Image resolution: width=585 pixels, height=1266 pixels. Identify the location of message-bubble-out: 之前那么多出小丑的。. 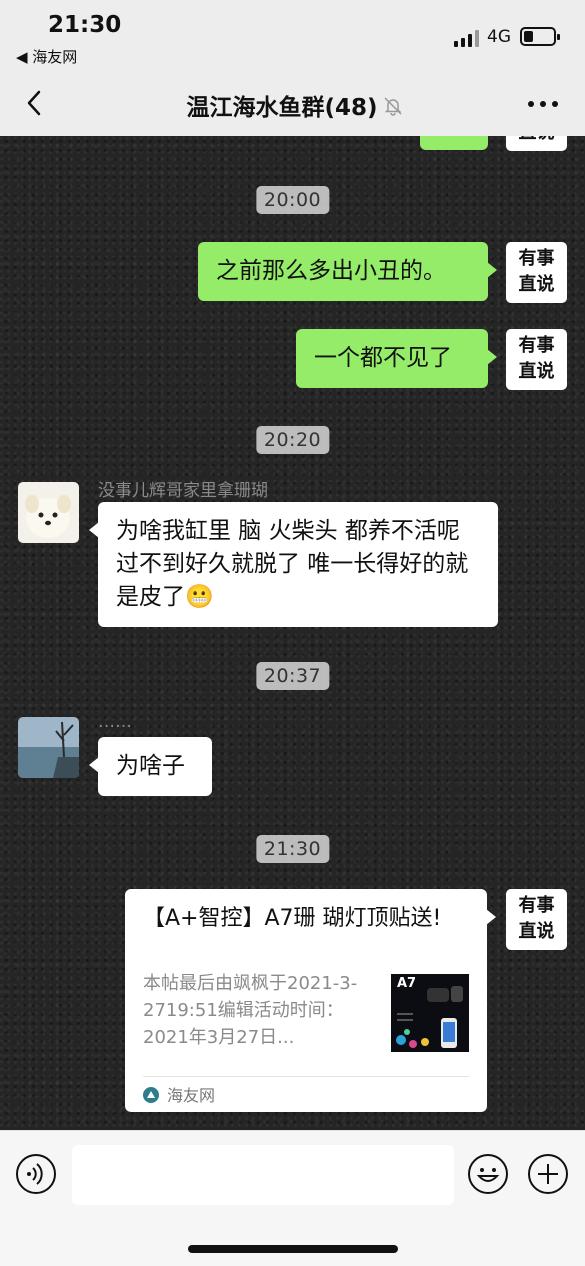
(347, 271).